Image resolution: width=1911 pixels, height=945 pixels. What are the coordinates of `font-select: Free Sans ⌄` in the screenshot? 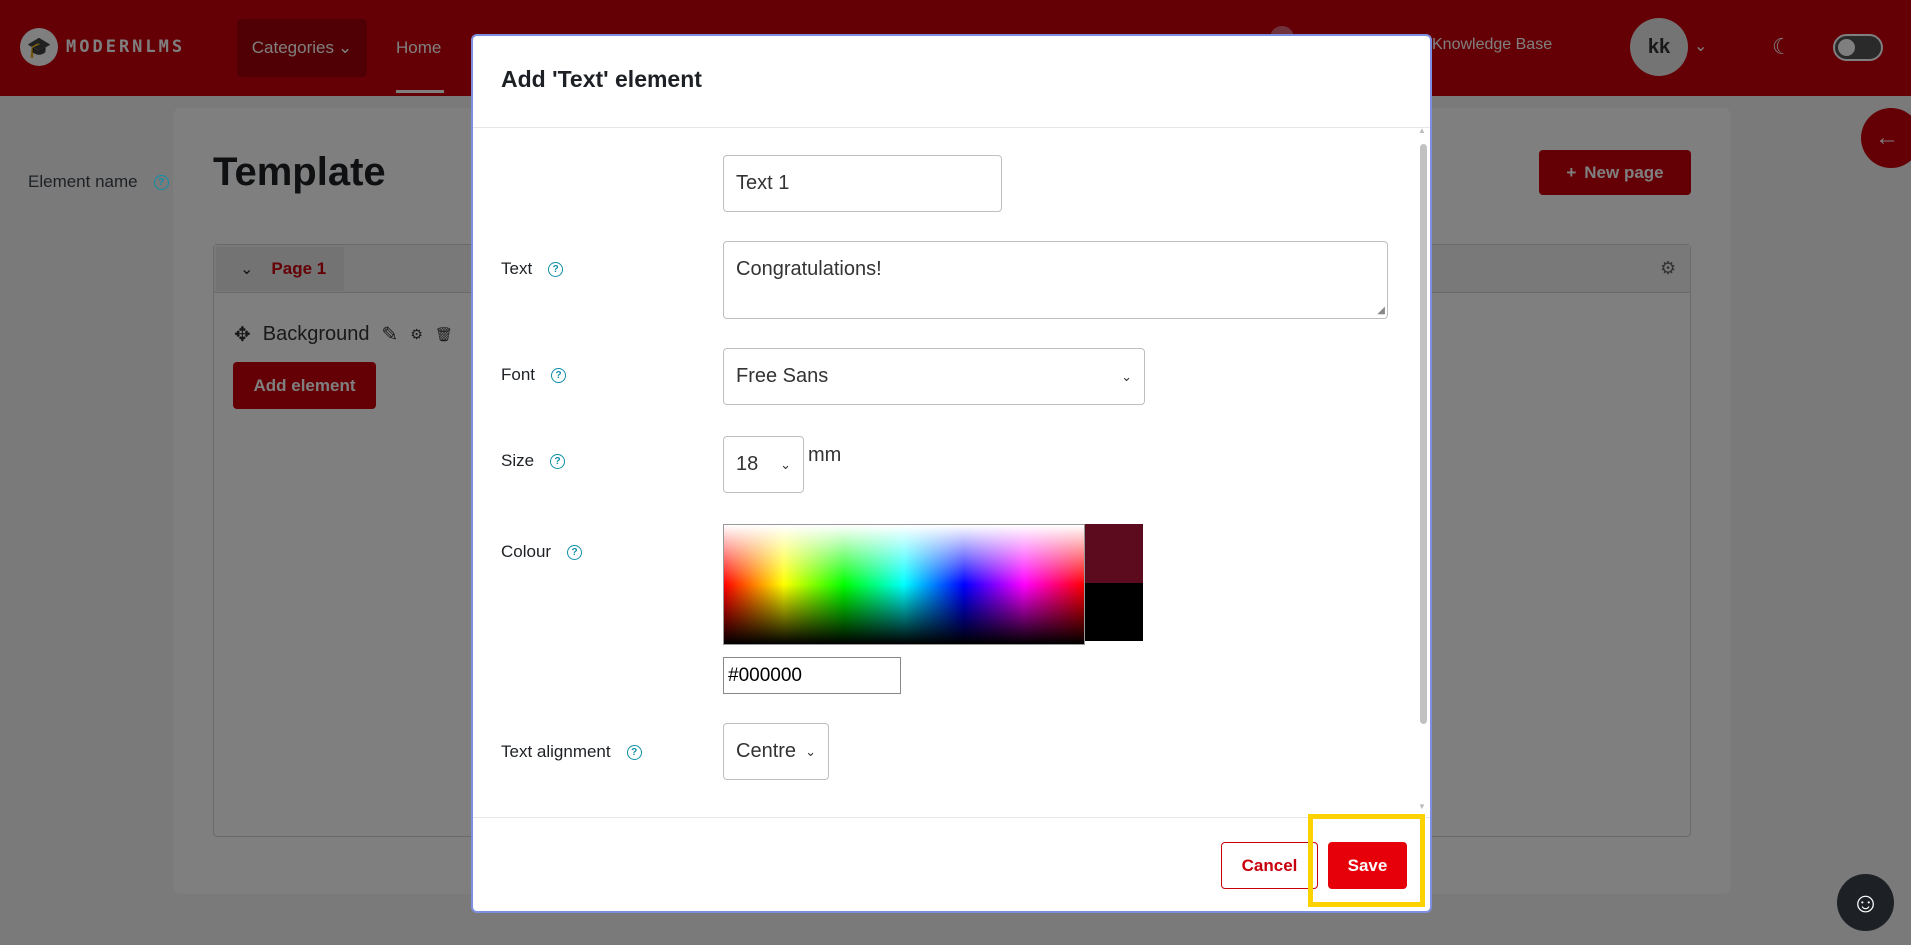 It's located at (934, 376).